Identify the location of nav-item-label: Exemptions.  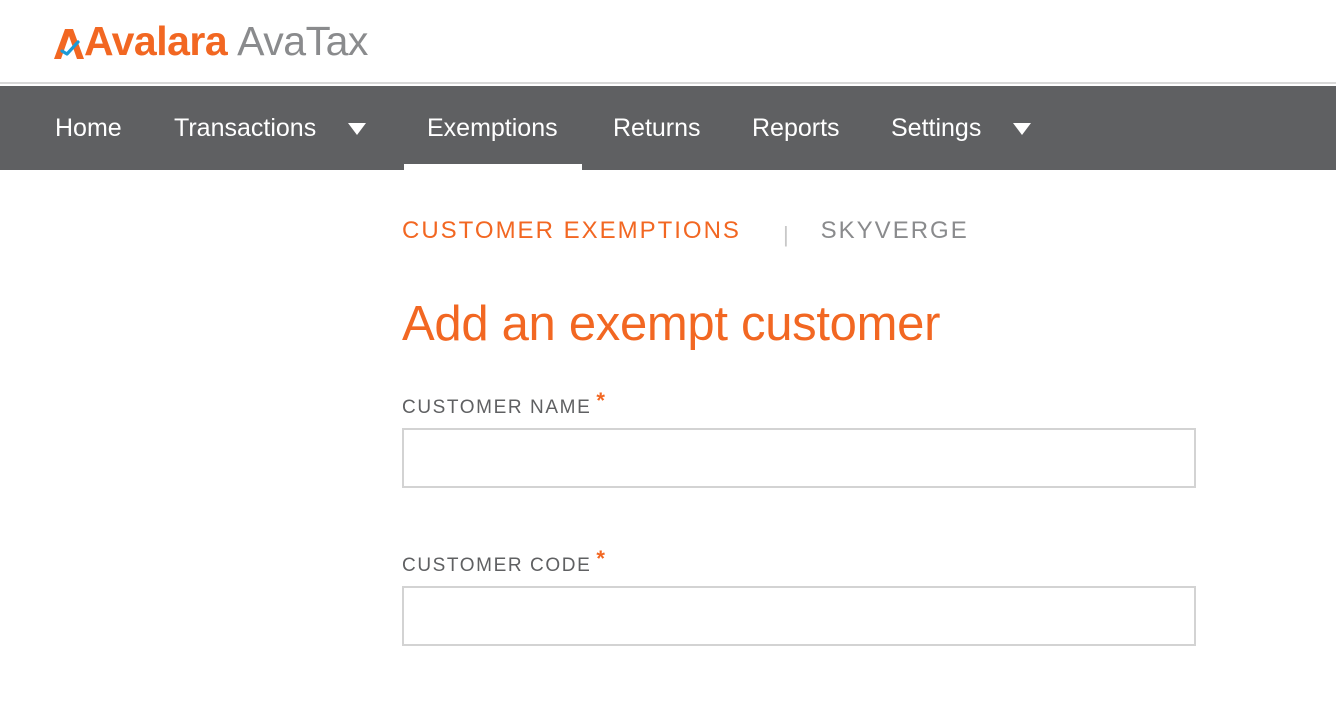
(492, 127).